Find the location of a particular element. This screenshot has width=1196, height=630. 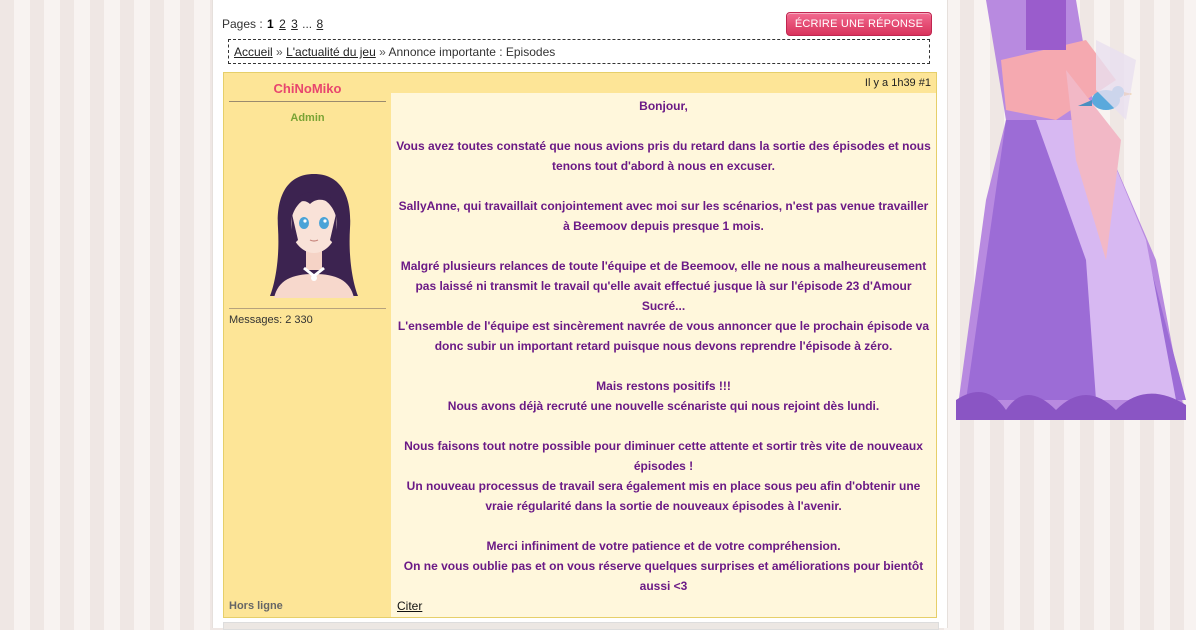

author-online-status: Hors ligne is located at coordinates (256, 606).